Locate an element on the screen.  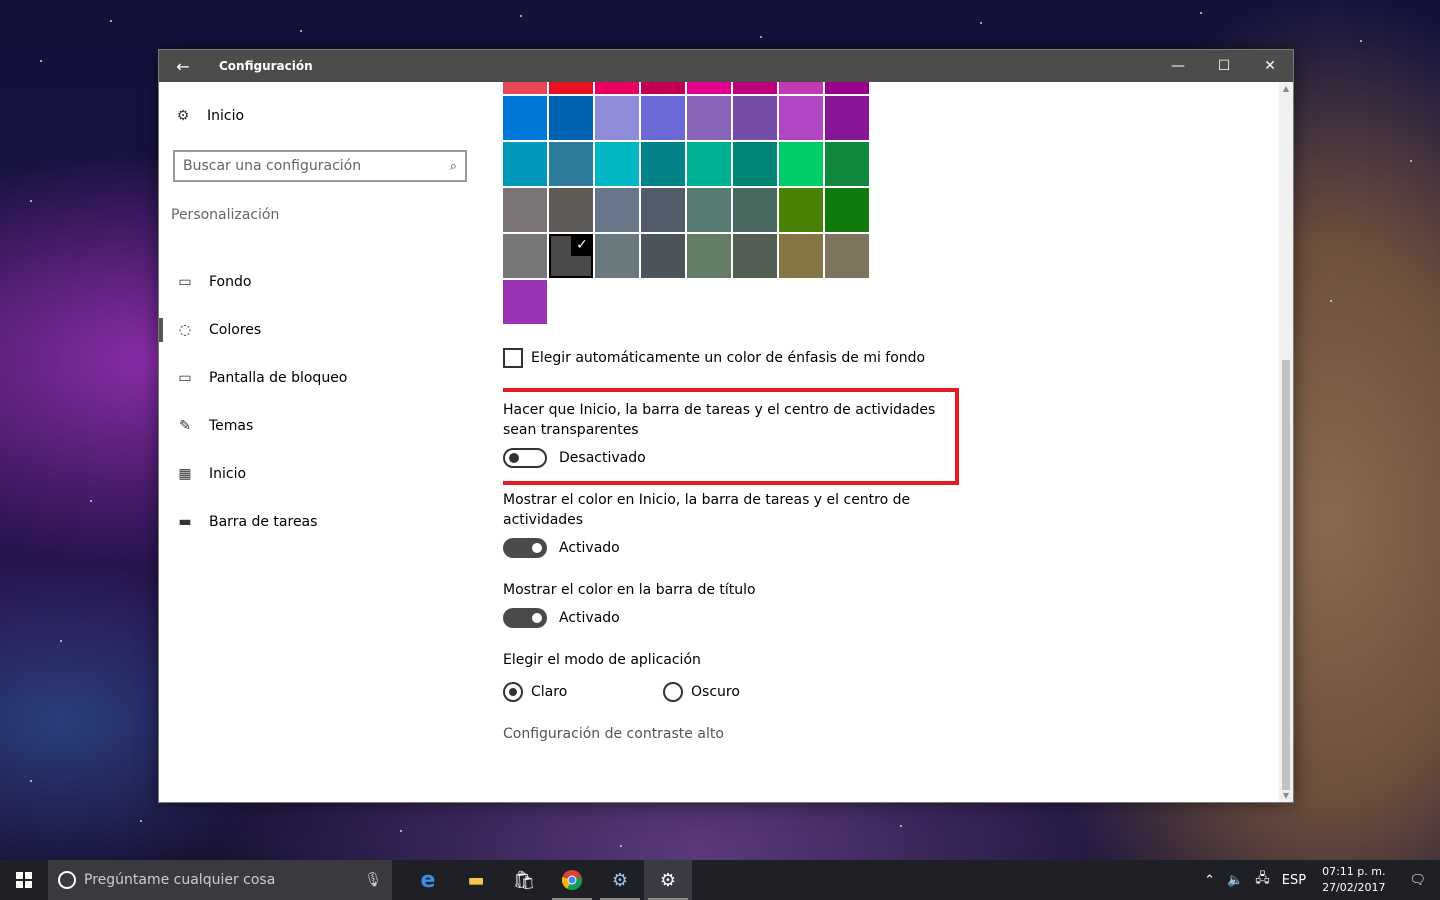
cortana-icon is located at coordinates (67, 880).